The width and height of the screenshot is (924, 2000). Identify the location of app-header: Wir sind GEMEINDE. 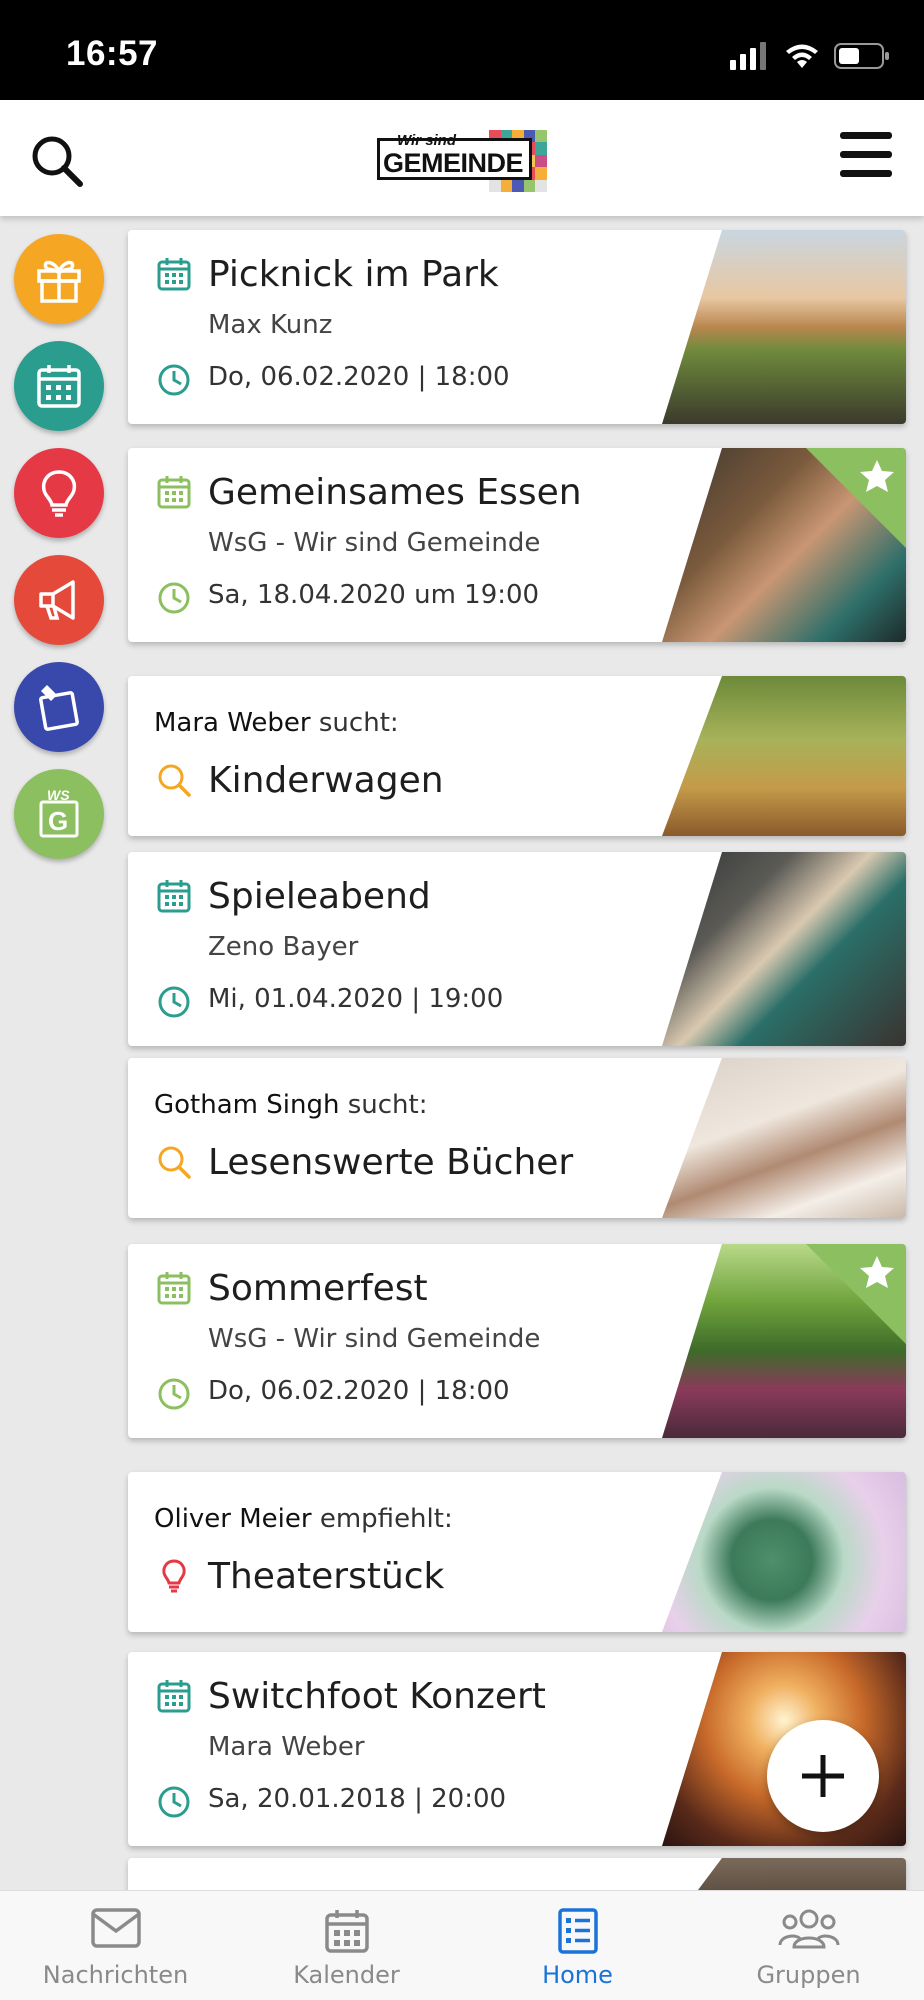
(462, 158).